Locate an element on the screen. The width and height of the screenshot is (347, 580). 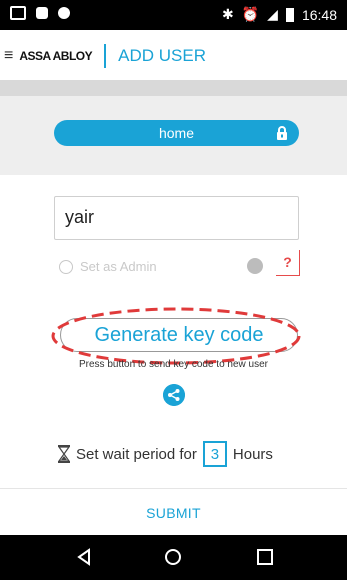
highlight-annotation is located at coordinates (176, 336).